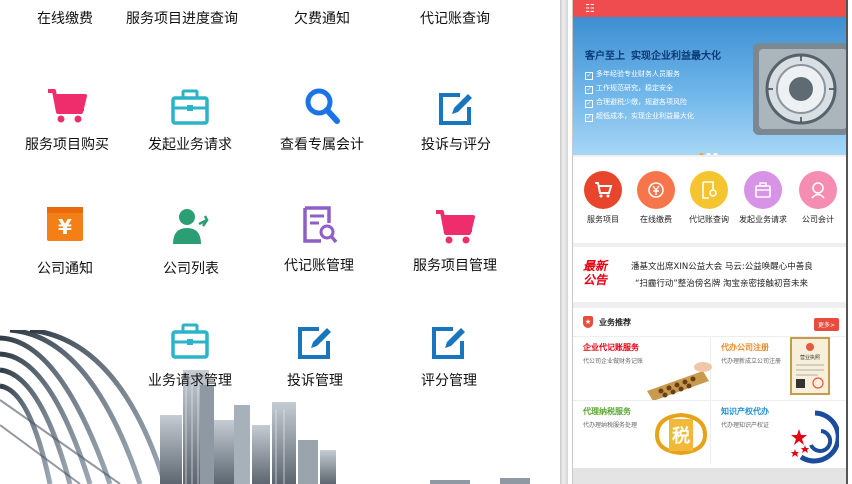 This screenshot has width=852, height=484. I want to click on business-card-tax: 代理纳税服务 代办理纳税服务处理 税, so click(642, 432).